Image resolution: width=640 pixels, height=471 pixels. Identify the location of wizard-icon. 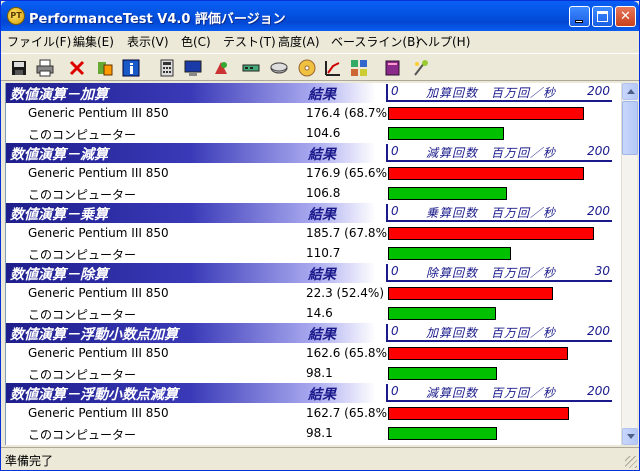
(421, 68).